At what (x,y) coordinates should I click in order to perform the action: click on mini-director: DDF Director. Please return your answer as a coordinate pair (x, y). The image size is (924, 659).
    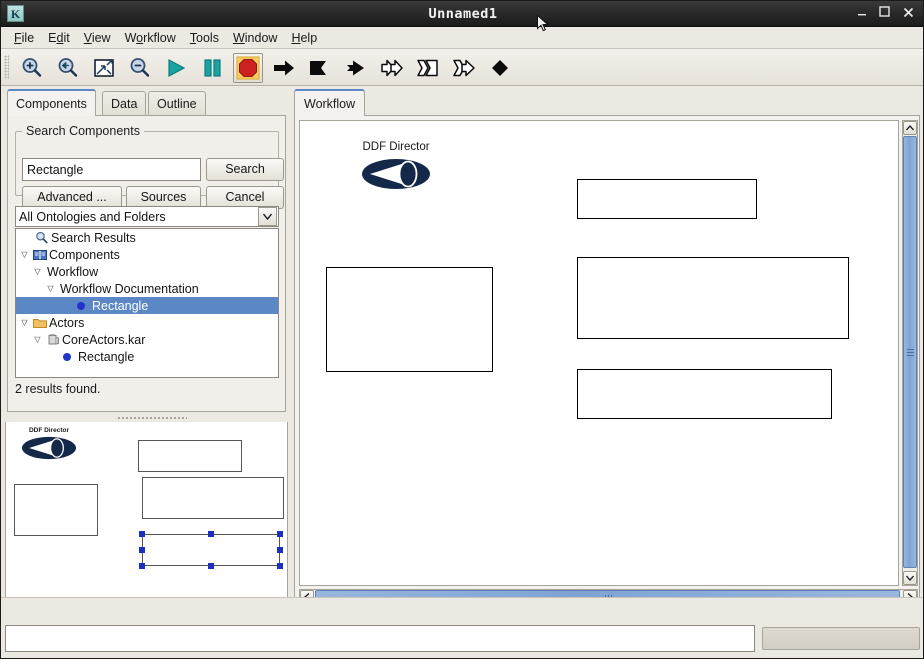
    Looking at the image, I should click on (49, 444).